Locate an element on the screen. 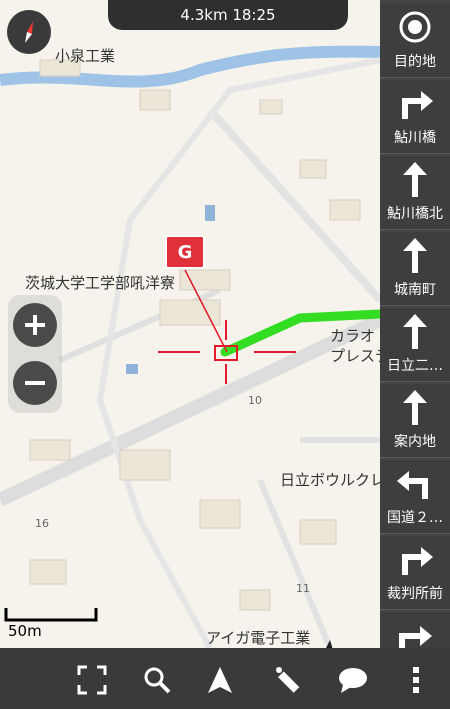 The height and width of the screenshot is (709, 450). navigate-button is located at coordinates (220, 680).